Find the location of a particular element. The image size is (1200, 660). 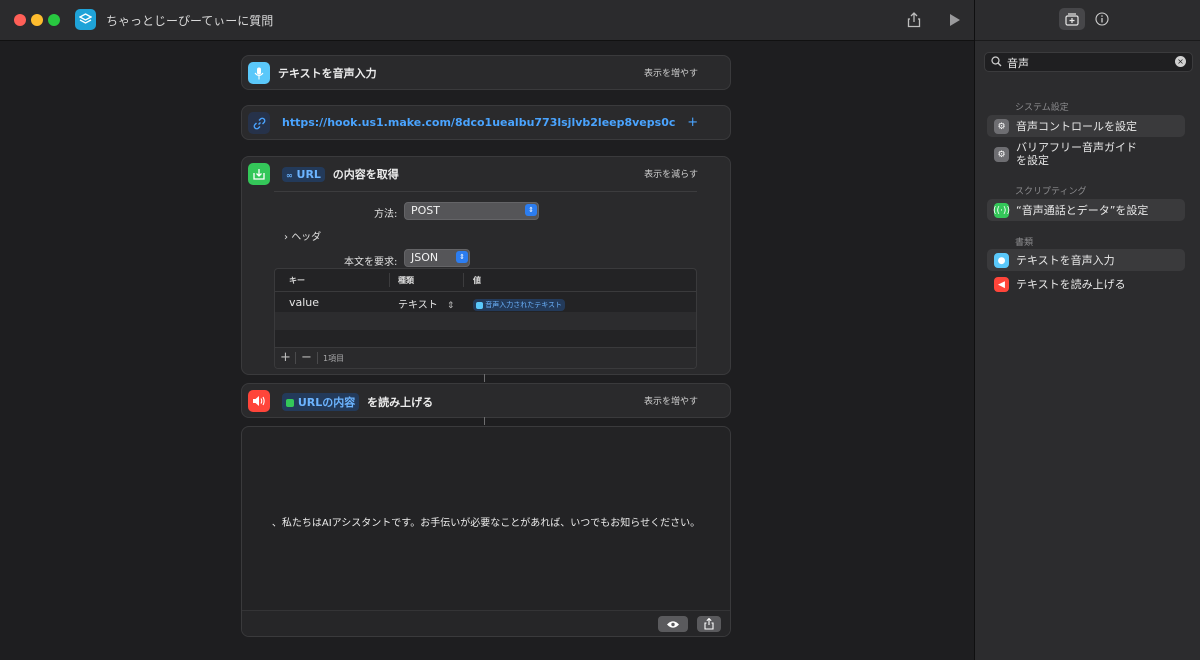

action-title-text: の内容を取得 is located at coordinates (365, 174).